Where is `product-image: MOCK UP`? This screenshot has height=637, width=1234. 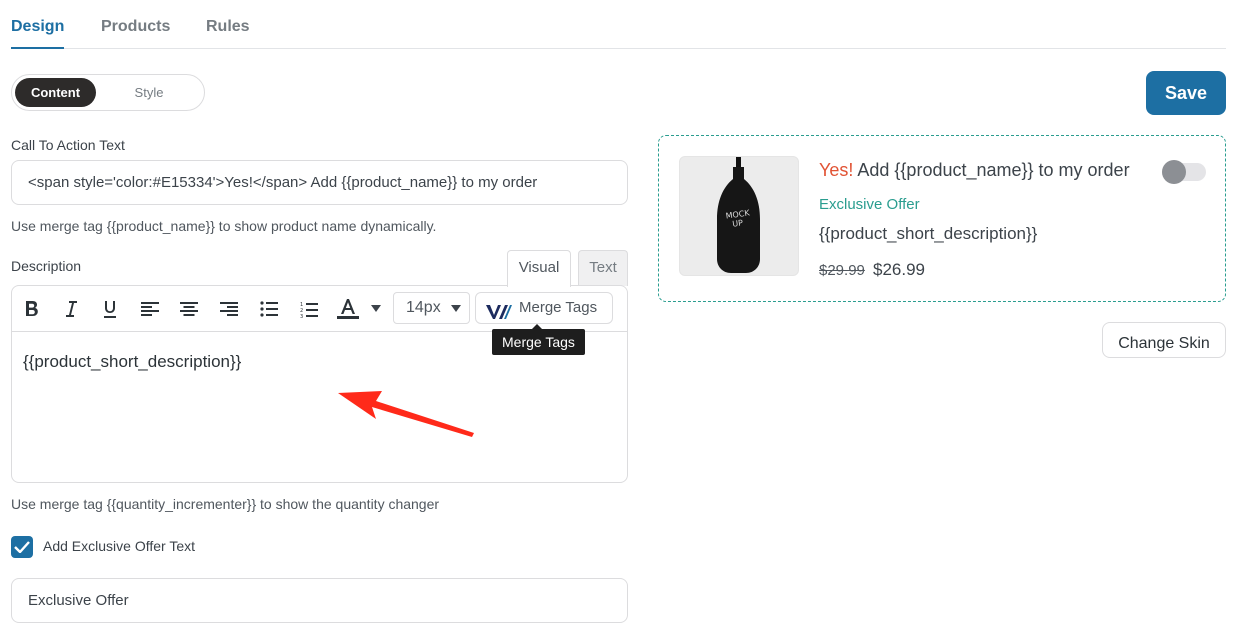
product-image: MOCK UP is located at coordinates (739, 216).